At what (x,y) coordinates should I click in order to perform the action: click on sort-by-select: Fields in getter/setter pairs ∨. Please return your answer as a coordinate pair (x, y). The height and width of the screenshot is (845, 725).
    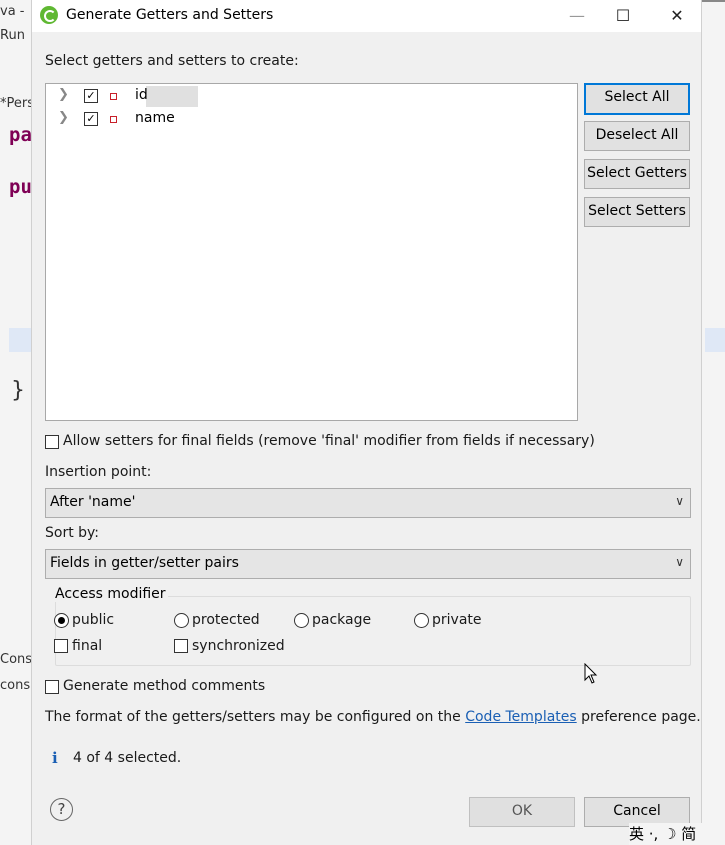
    Looking at the image, I should click on (368, 564).